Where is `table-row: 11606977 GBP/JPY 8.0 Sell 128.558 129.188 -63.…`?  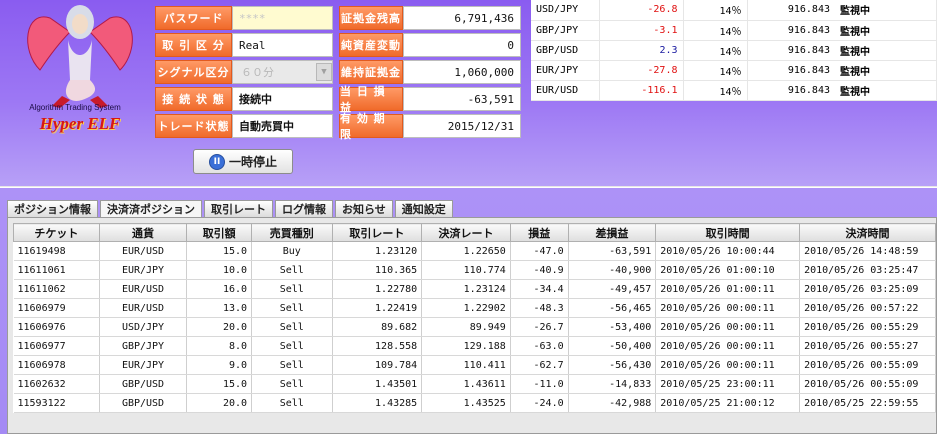
table-row: 11606977 GBP/JPY 8.0 Sell 128.558 129.188 -63.… is located at coordinates (474, 346).